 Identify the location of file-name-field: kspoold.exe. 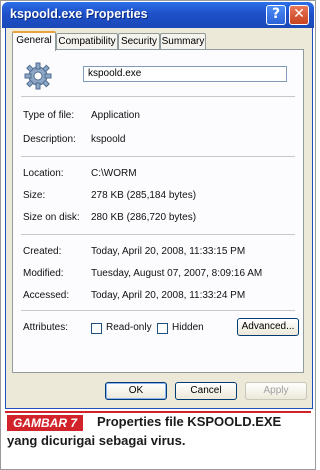
(185, 74).